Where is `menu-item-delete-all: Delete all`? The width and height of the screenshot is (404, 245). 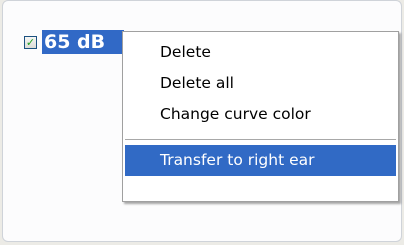 menu-item-delete-all: Delete all is located at coordinates (260, 83).